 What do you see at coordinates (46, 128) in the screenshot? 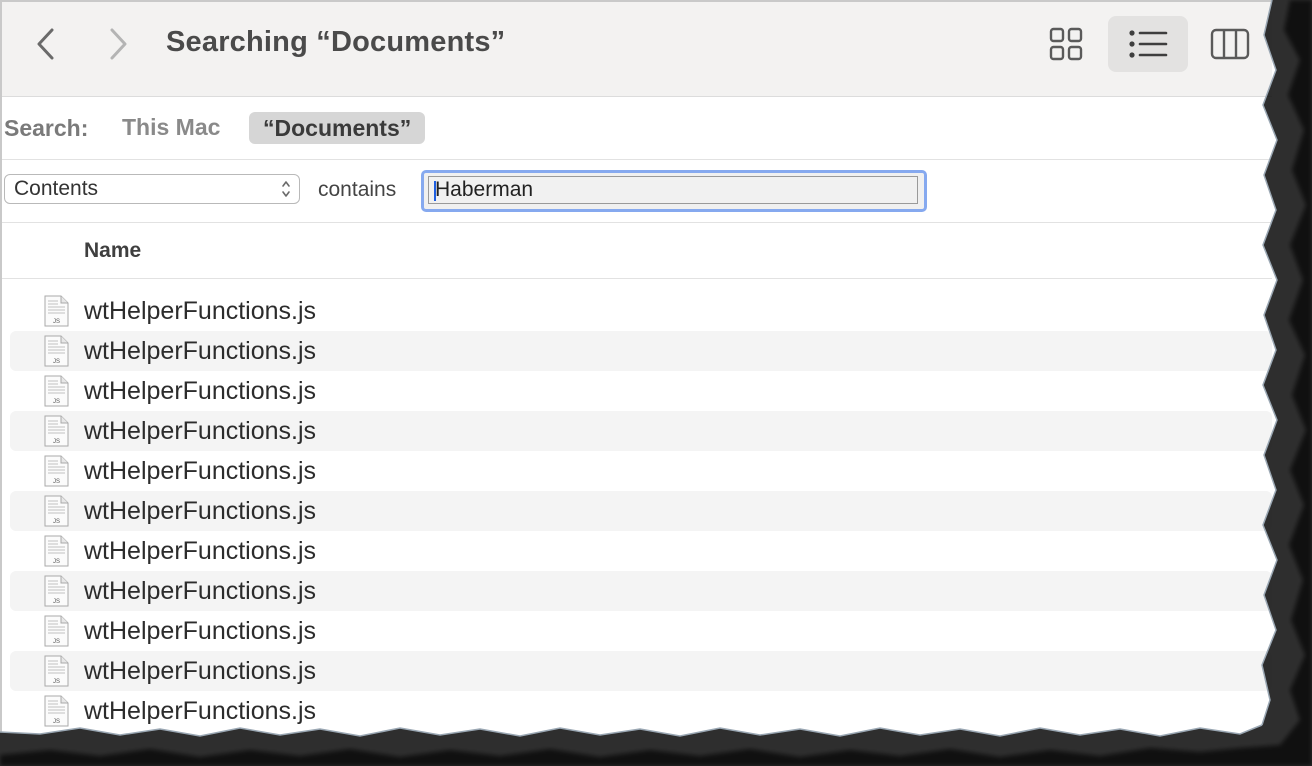
I see `search-scope-label: Search:` at bounding box center [46, 128].